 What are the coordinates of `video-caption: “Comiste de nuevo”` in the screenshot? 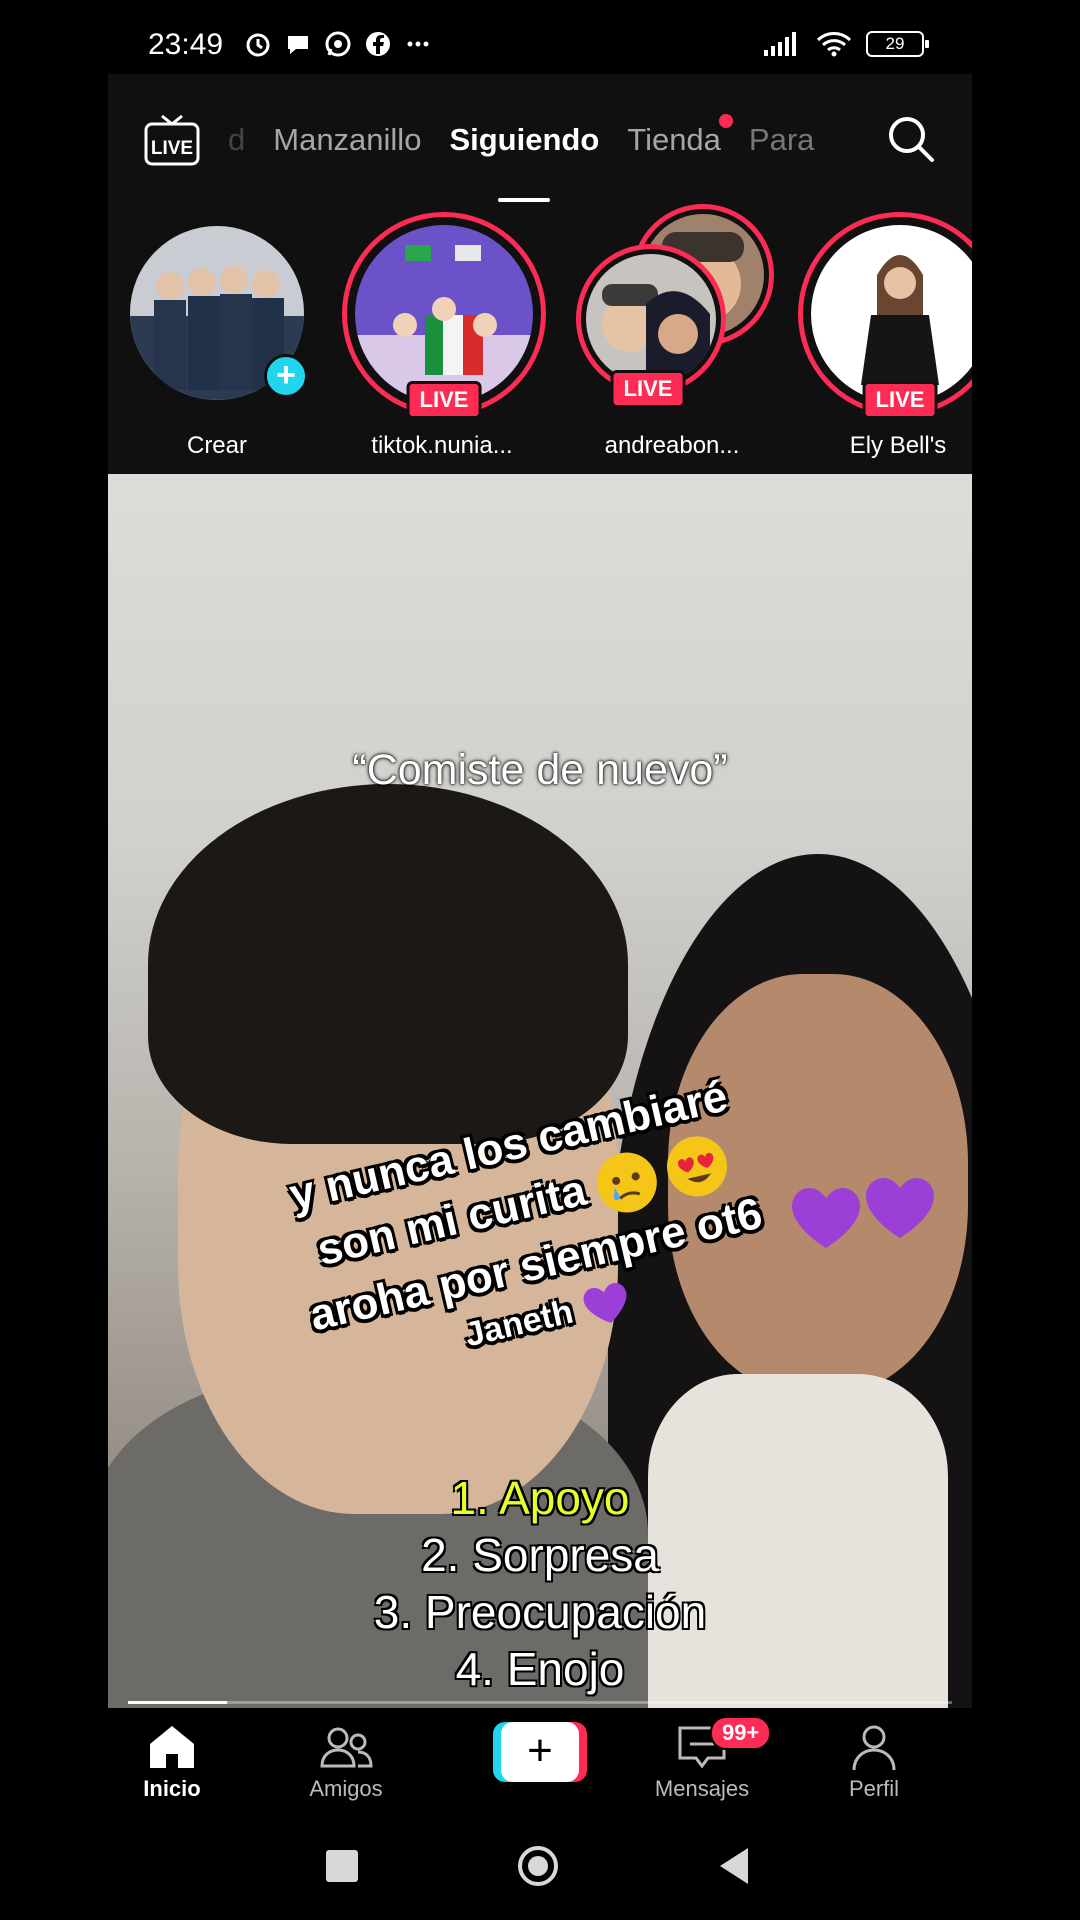 It's located at (540, 770).